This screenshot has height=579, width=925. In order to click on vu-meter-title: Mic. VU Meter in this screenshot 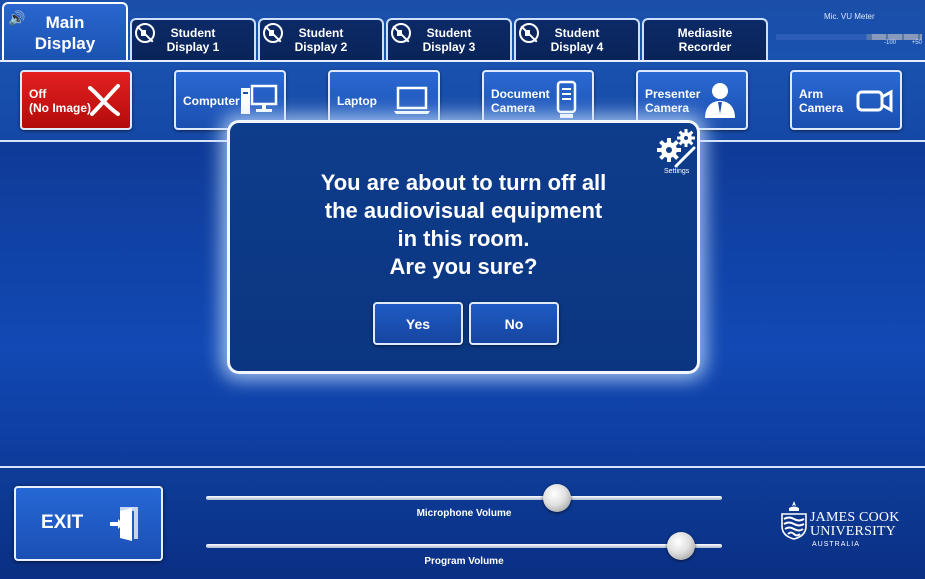, I will do `click(849, 16)`.